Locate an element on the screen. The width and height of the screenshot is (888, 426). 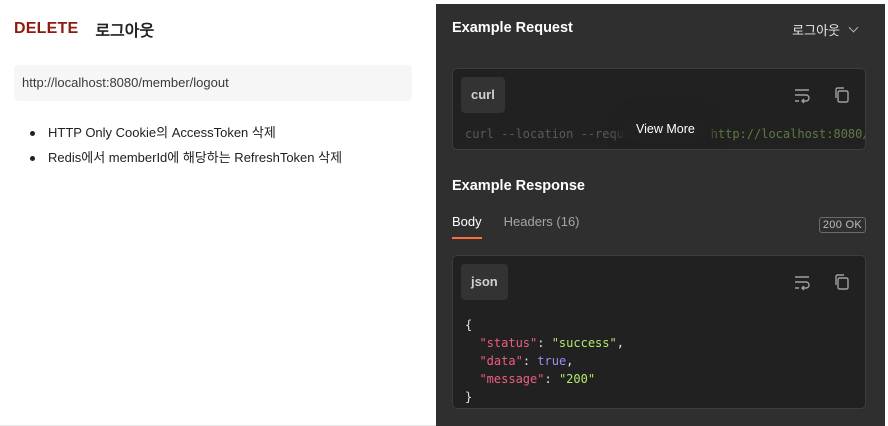
status-badge: 200 OK is located at coordinates (842, 225).